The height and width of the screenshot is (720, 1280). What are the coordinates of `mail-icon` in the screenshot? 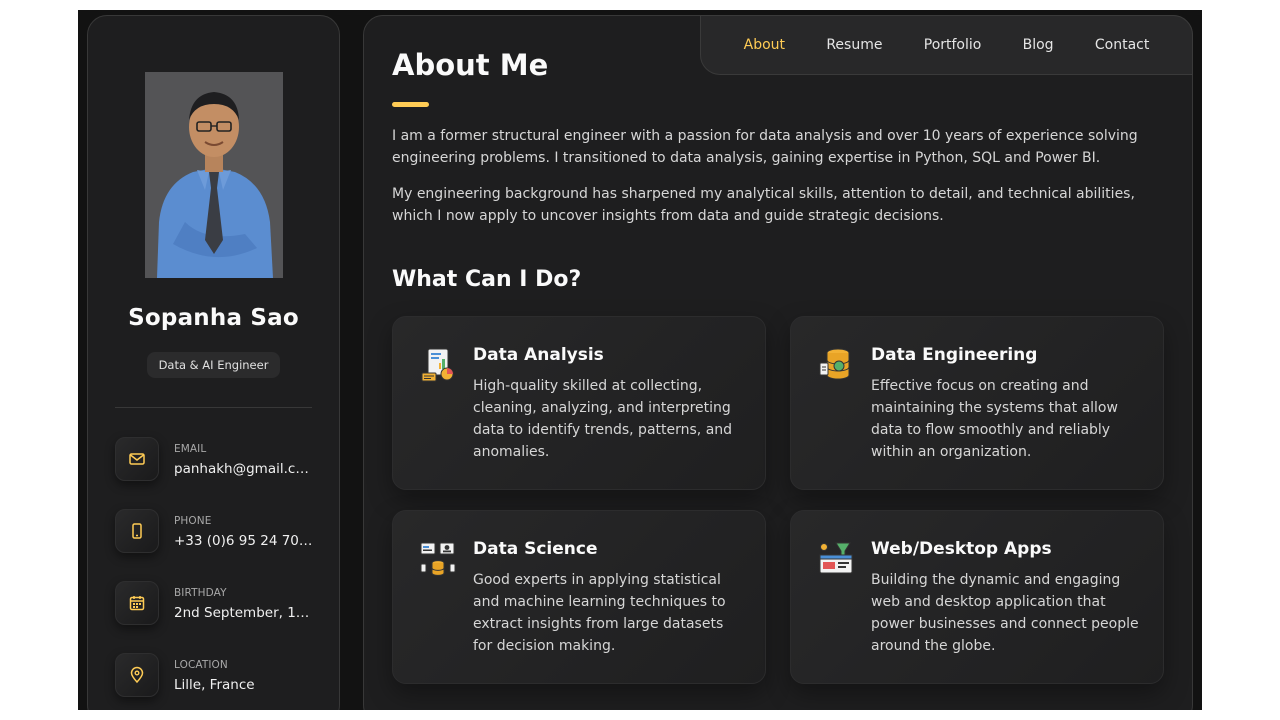 It's located at (137, 459).